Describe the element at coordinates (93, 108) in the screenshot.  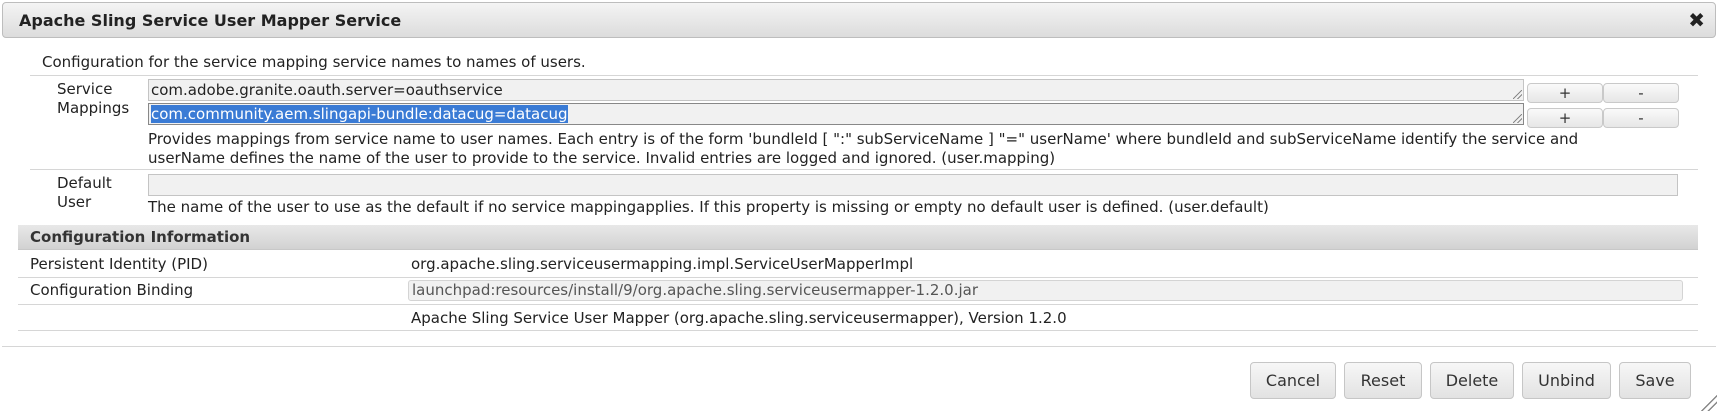
I see `service-mappings-label-line2: Mappings` at that location.